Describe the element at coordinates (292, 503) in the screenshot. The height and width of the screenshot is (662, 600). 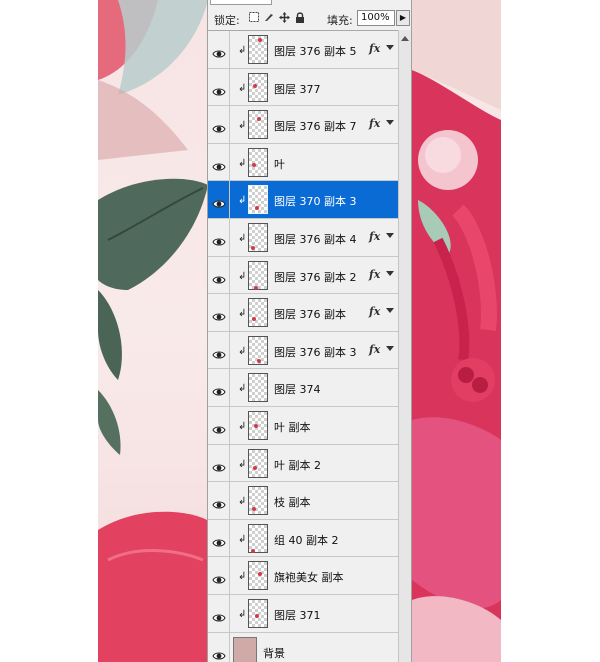
I see `layer-name: 枝 副本` at that location.